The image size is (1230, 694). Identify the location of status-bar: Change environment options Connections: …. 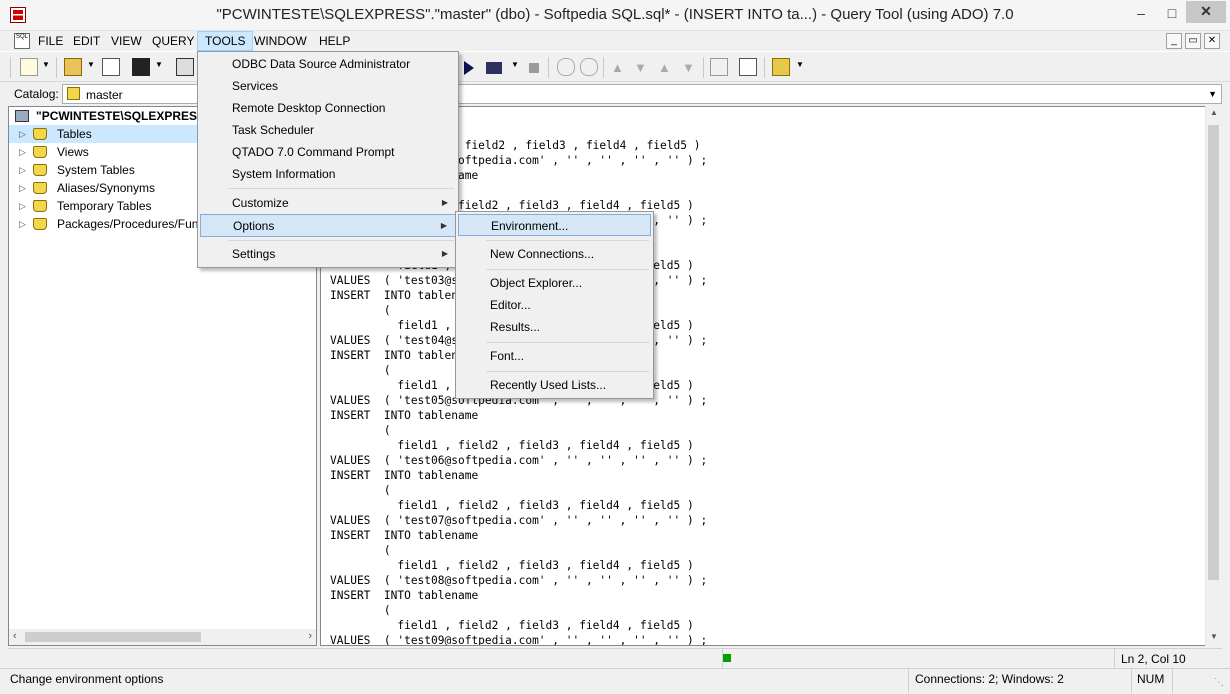
(615, 681).